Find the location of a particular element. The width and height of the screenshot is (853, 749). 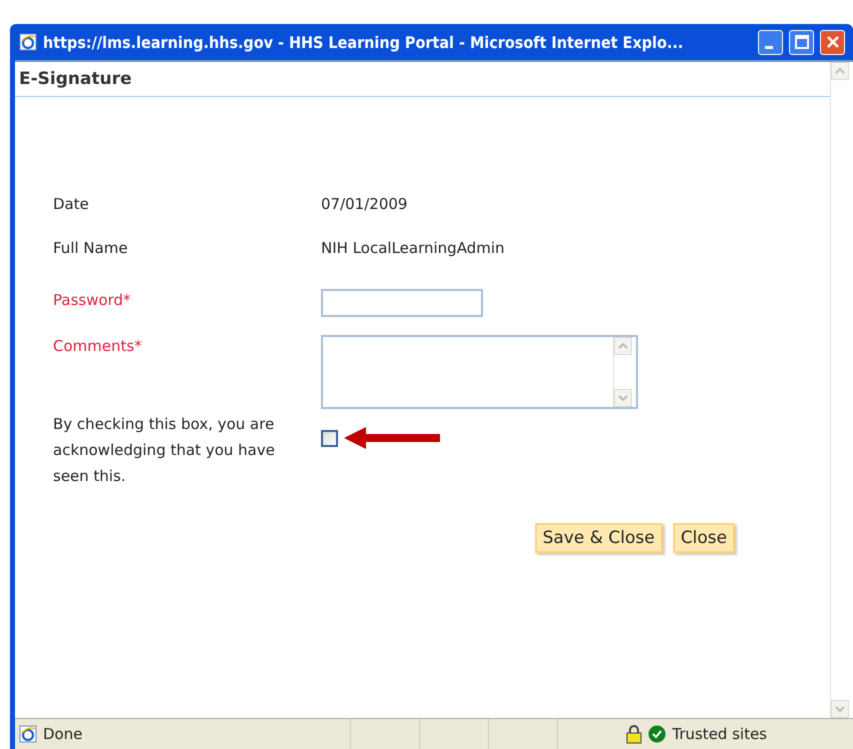

field-value: 07/01/2009 is located at coordinates (364, 204).